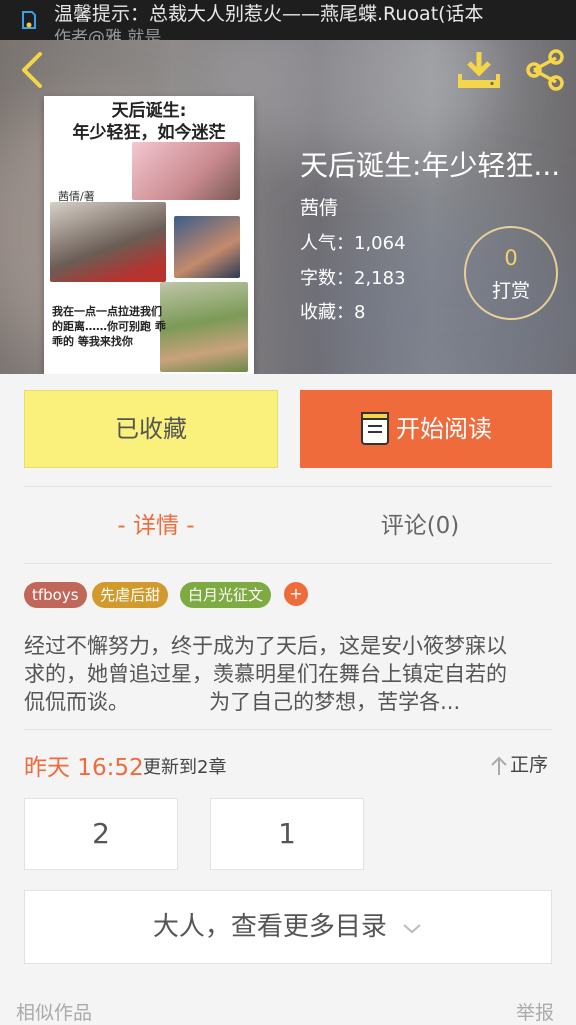 The image size is (576, 1025). I want to click on favorites-stat: 收藏：8, so click(333, 312).